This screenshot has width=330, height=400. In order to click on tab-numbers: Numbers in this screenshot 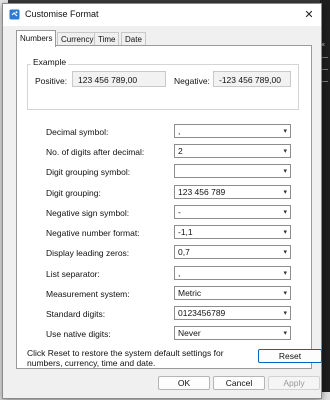, I will do `click(36, 38)`.